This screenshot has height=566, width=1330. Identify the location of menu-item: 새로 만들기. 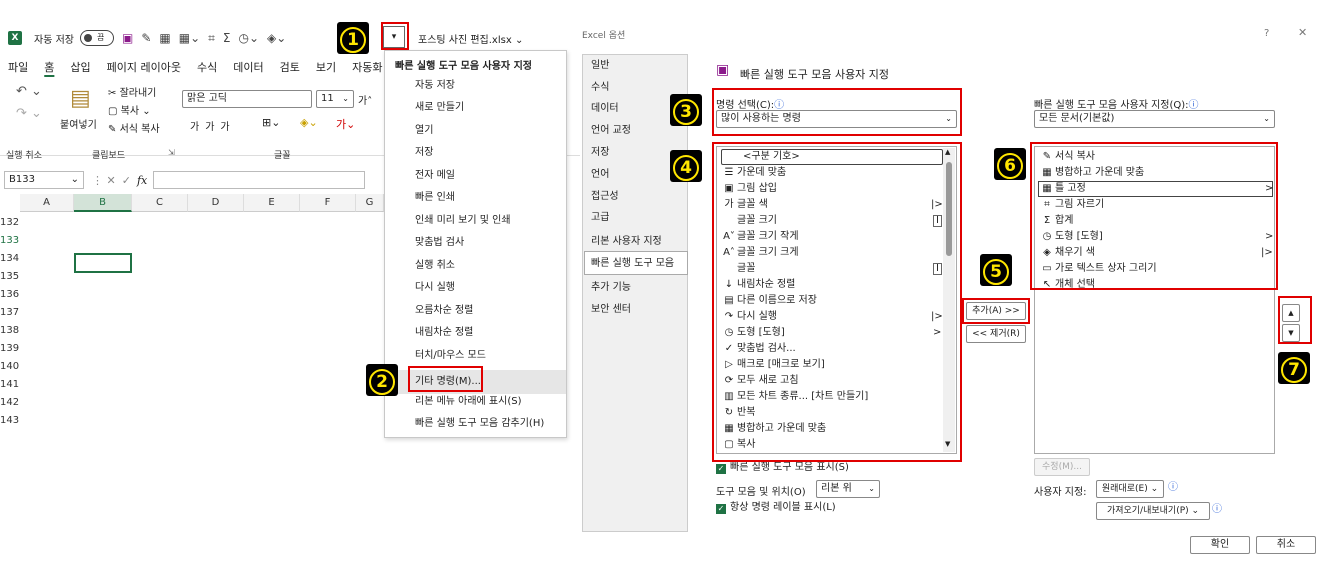
(439, 108).